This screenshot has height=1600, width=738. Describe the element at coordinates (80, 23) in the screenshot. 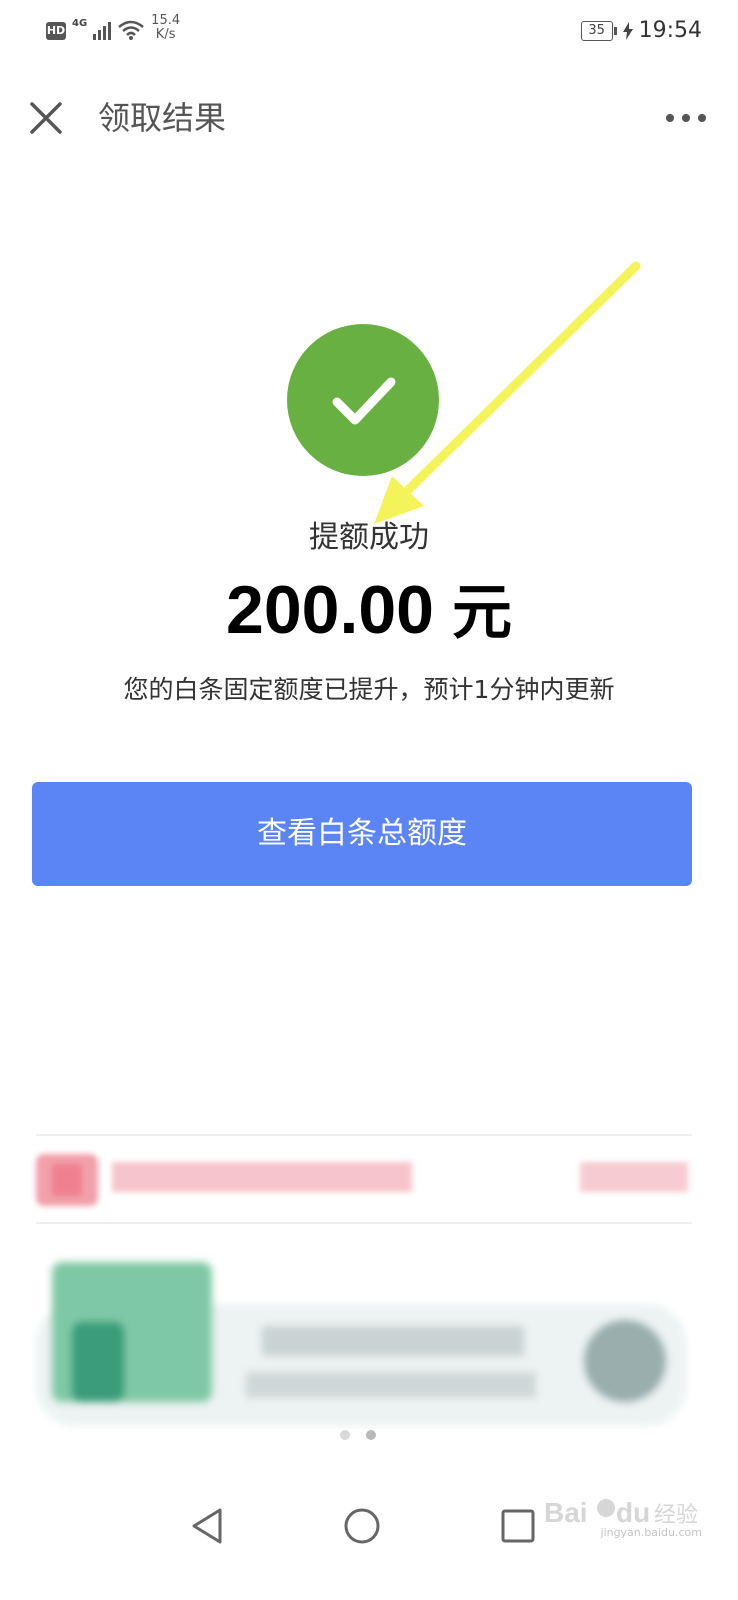

I see `network-type: 4G` at that location.